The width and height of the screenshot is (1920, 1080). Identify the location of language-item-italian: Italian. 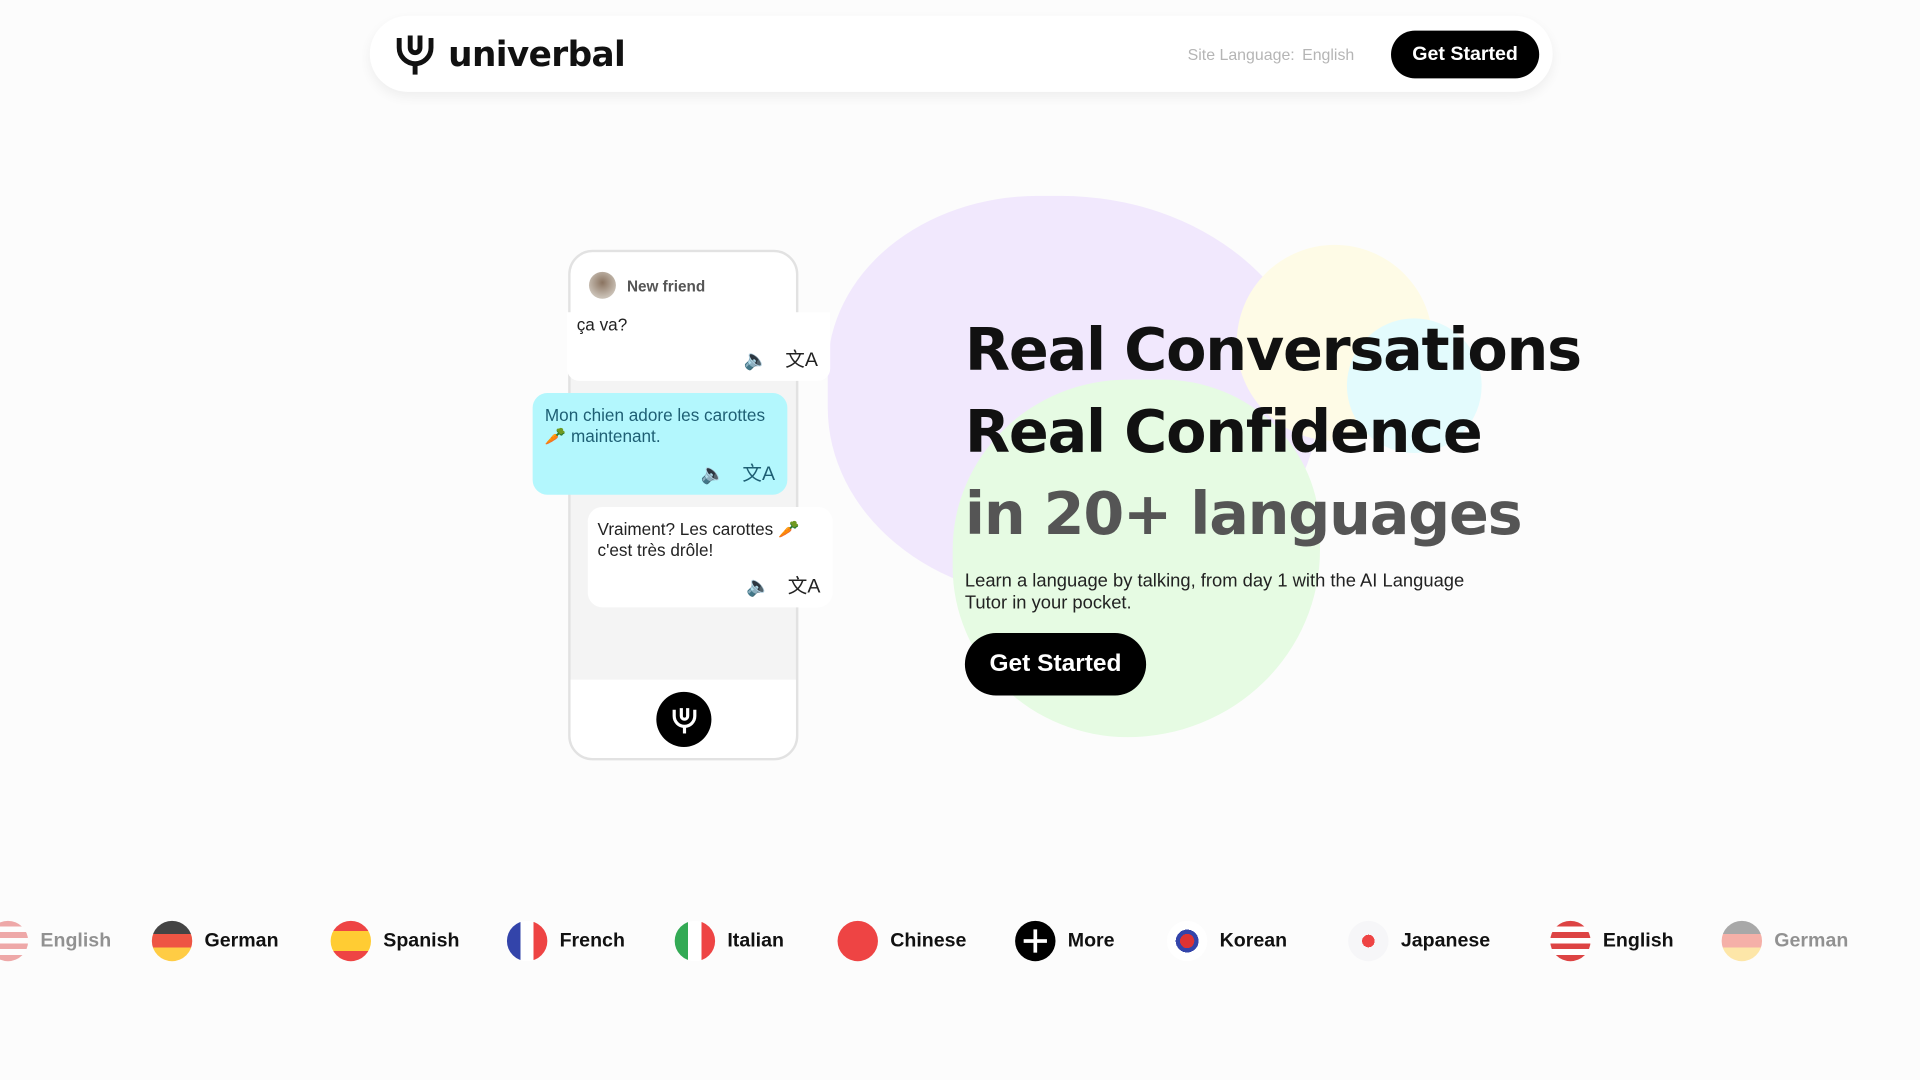
(729, 941).